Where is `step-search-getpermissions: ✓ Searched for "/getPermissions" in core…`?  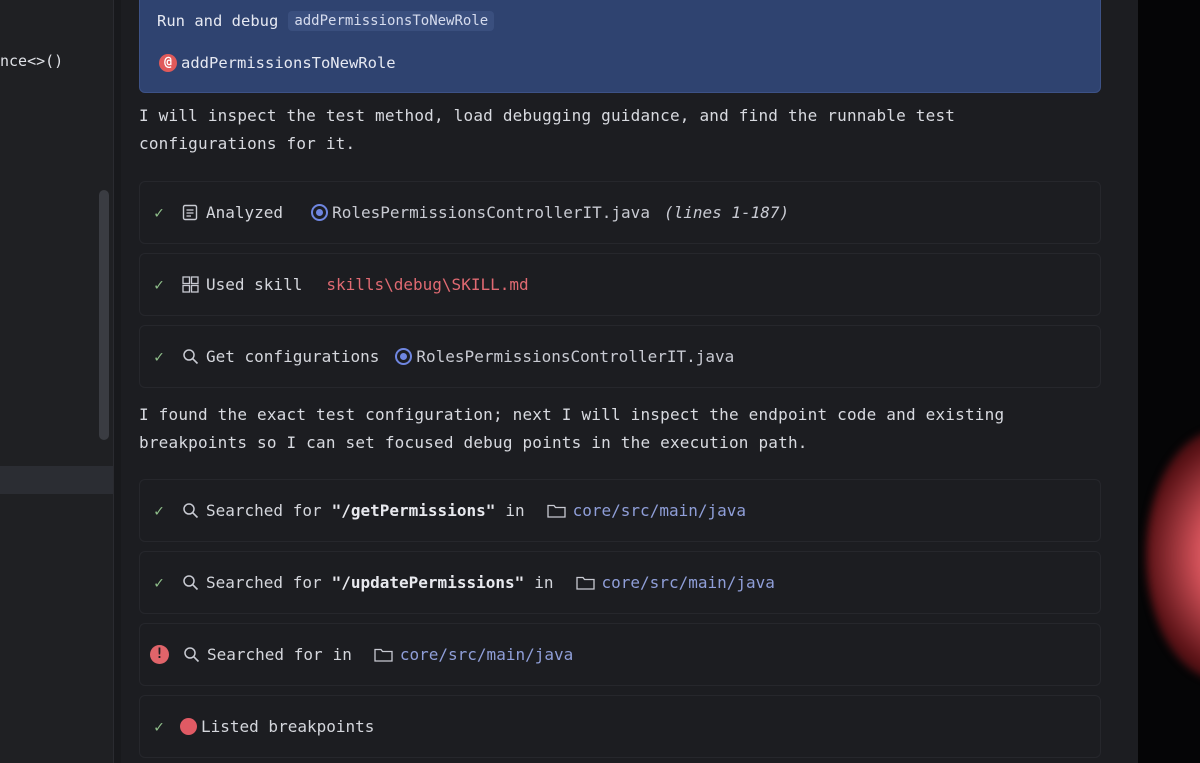 step-search-getpermissions: ✓ Searched for "/getPermissions" in core… is located at coordinates (620, 510).